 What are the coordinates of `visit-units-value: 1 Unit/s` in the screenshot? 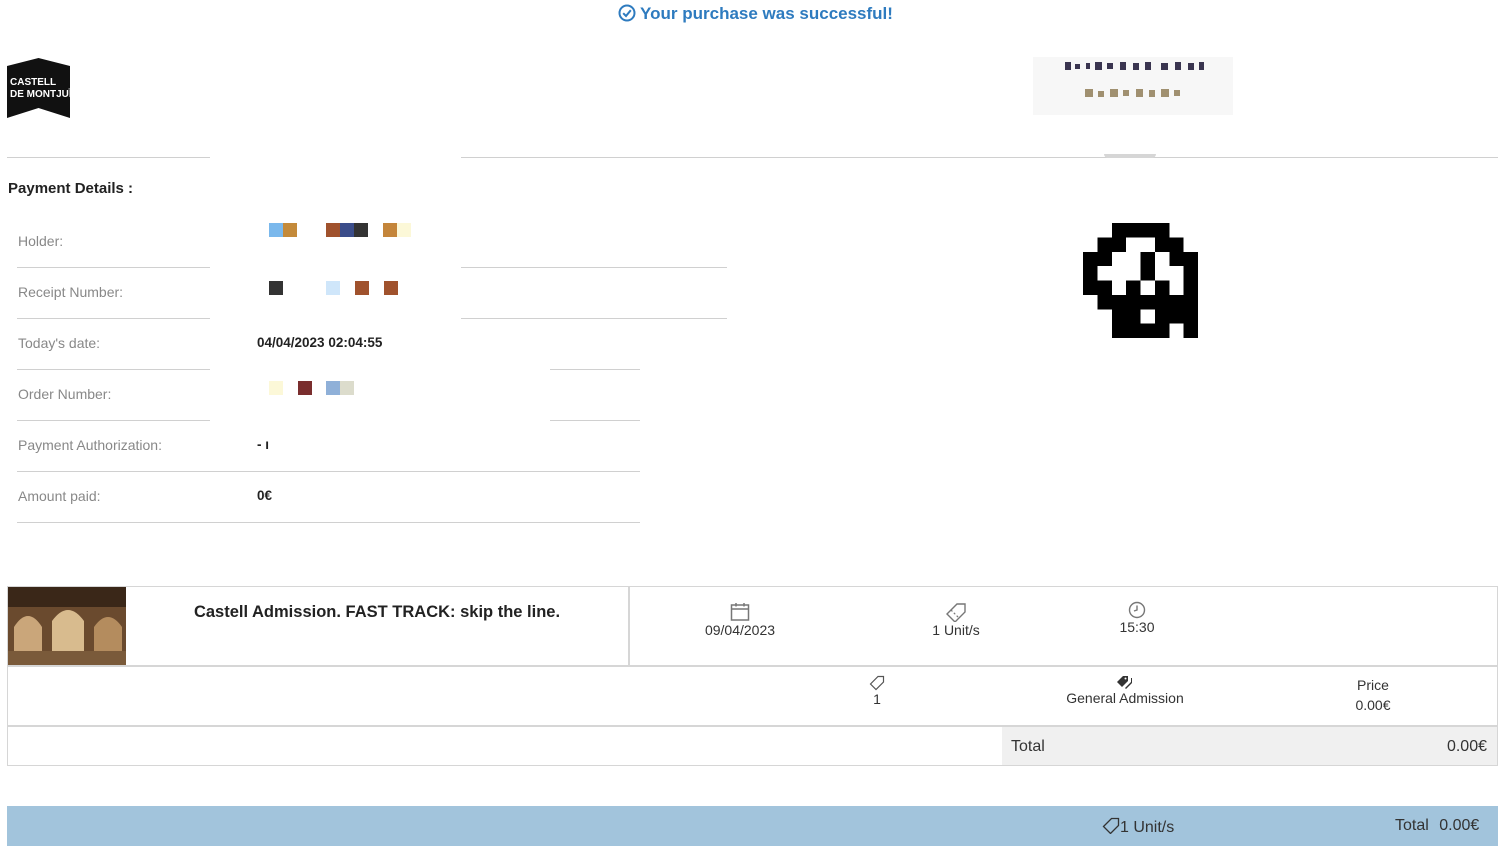 It's located at (956, 630).